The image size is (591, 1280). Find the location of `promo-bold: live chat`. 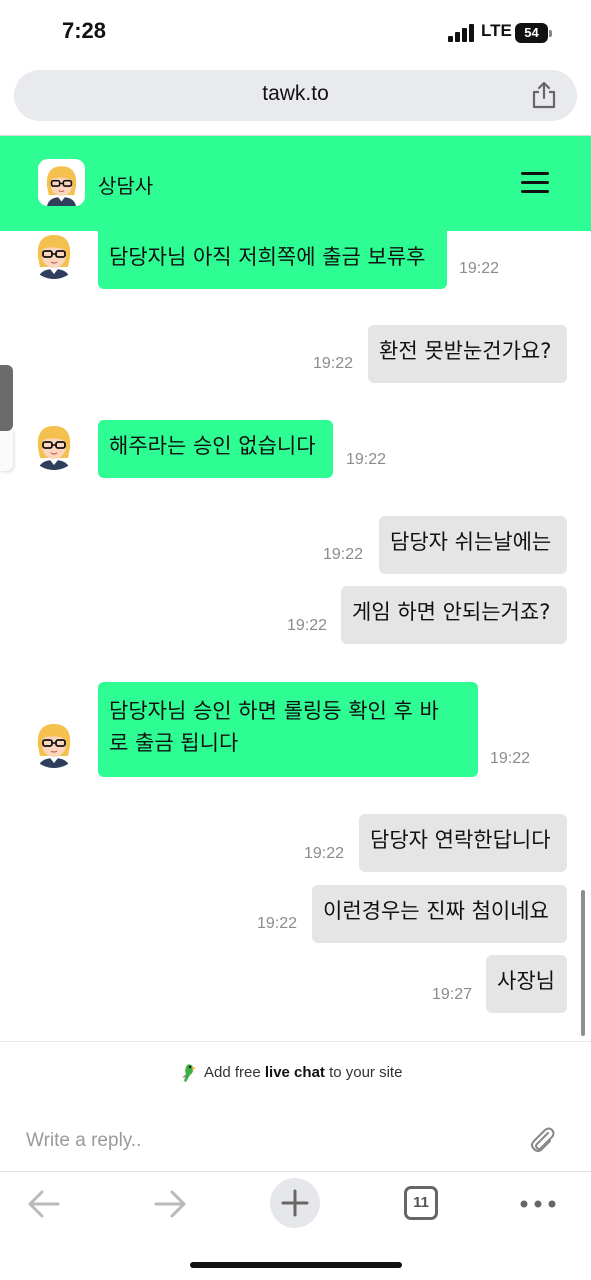

promo-bold: live chat is located at coordinates (294, 1072).